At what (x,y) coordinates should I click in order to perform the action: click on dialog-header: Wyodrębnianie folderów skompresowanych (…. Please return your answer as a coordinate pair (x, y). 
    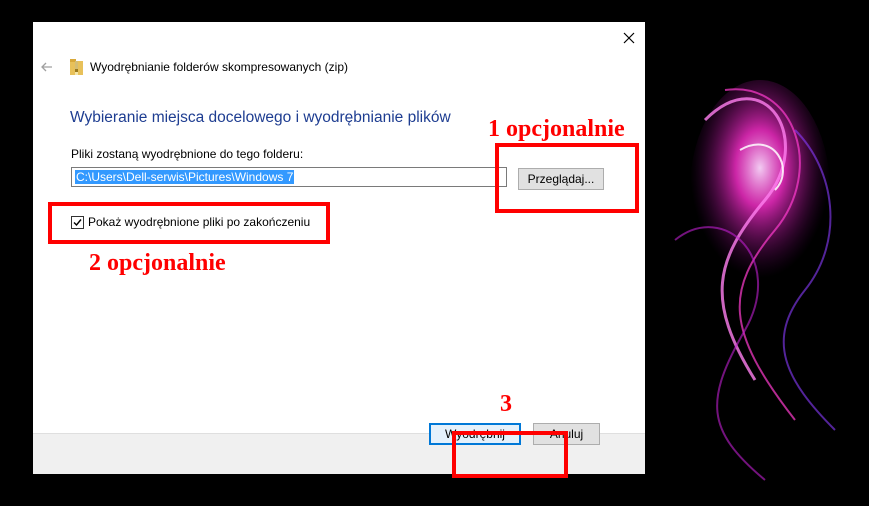
    Looking at the image, I should click on (339, 67).